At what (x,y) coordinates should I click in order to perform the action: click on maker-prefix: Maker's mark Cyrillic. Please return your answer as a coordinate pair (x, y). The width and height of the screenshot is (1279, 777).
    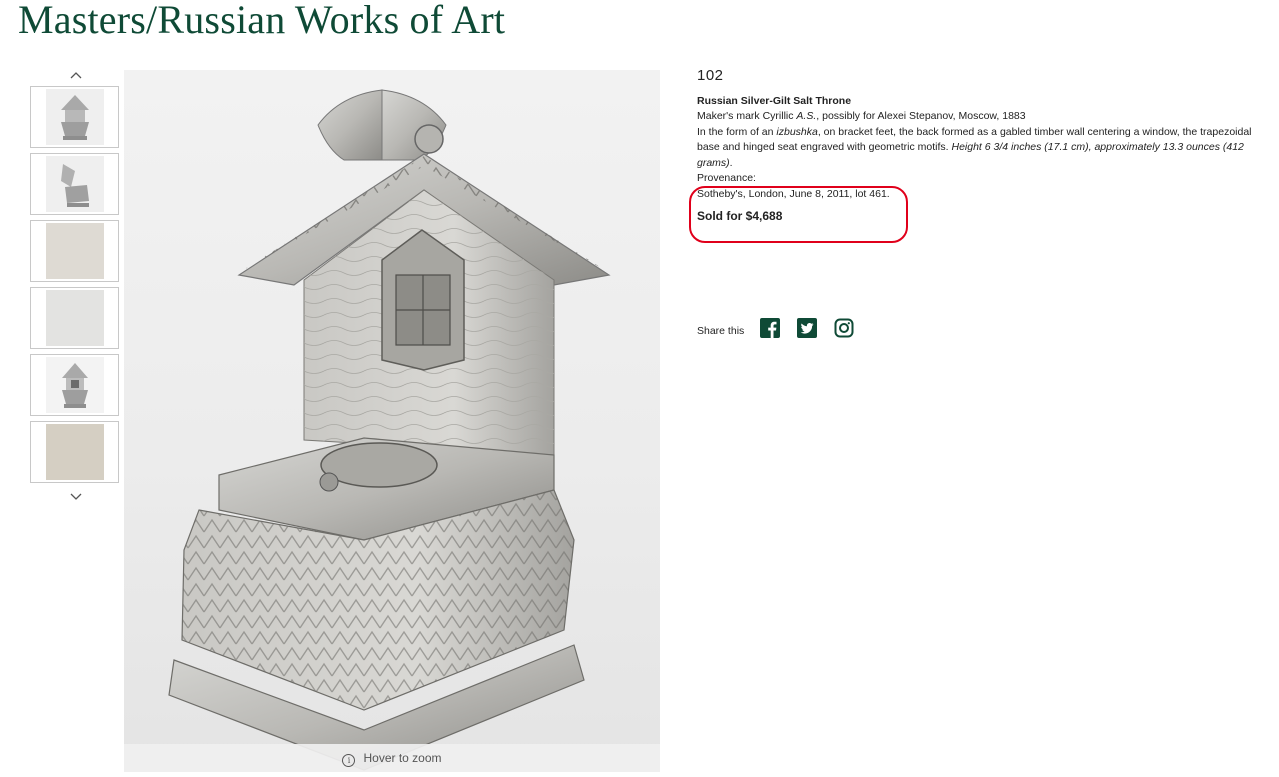
    Looking at the image, I should click on (747, 116).